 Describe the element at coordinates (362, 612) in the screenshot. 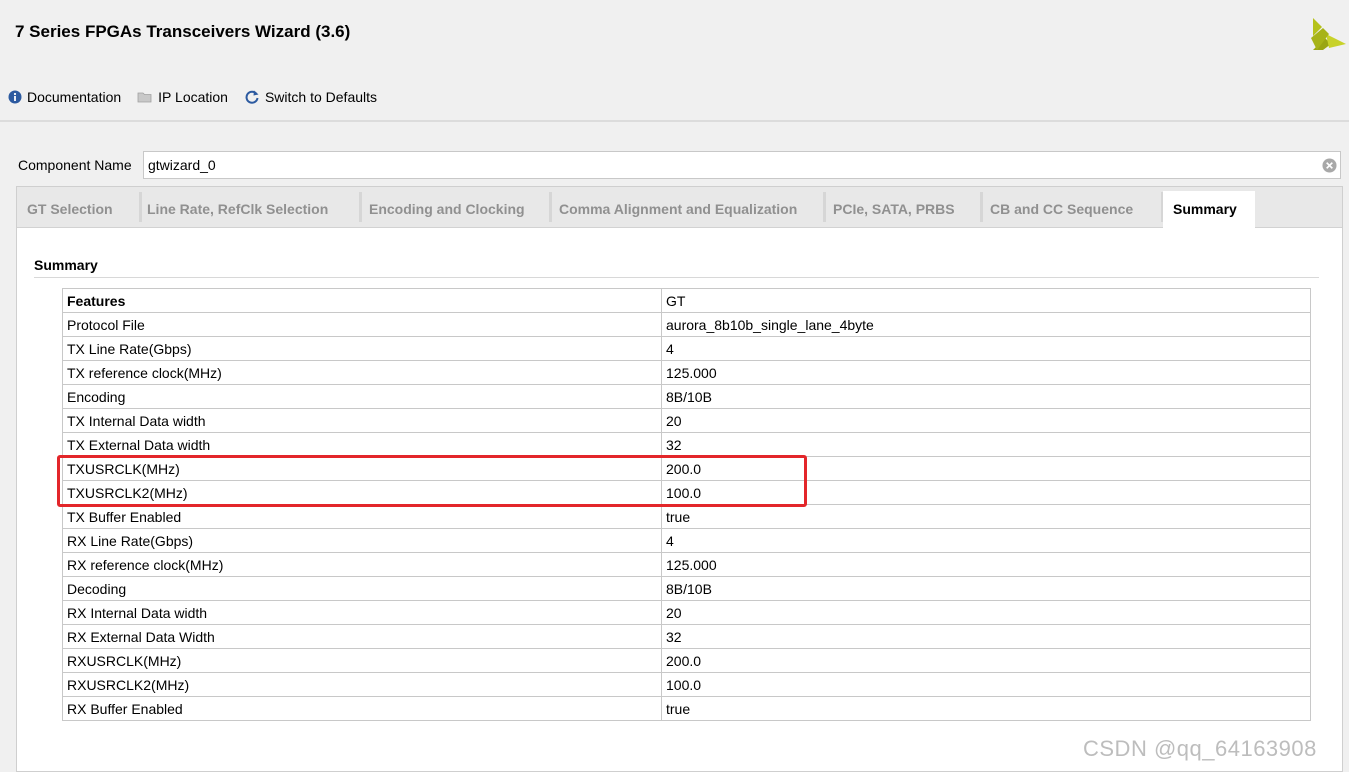

I see `feature-cell: RX Internal Data width` at that location.